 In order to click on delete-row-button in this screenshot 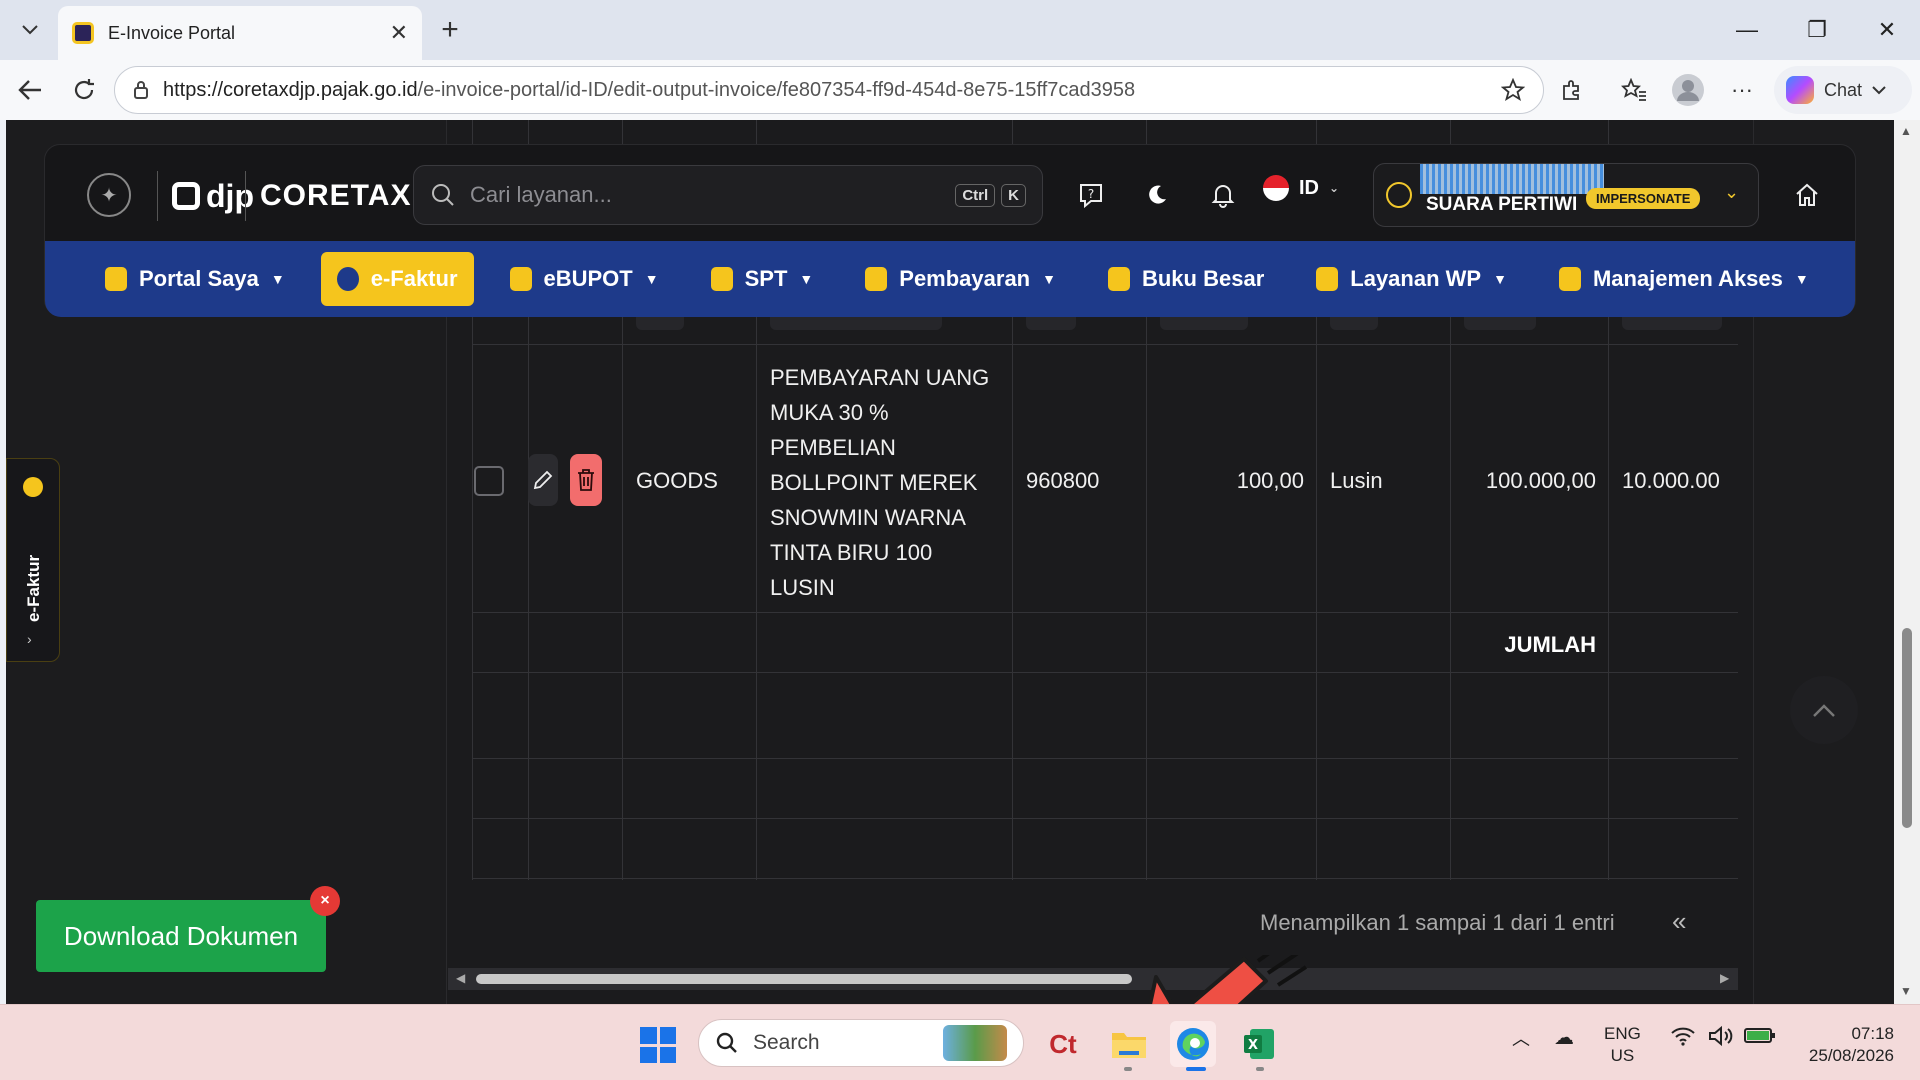, I will do `click(586, 480)`.